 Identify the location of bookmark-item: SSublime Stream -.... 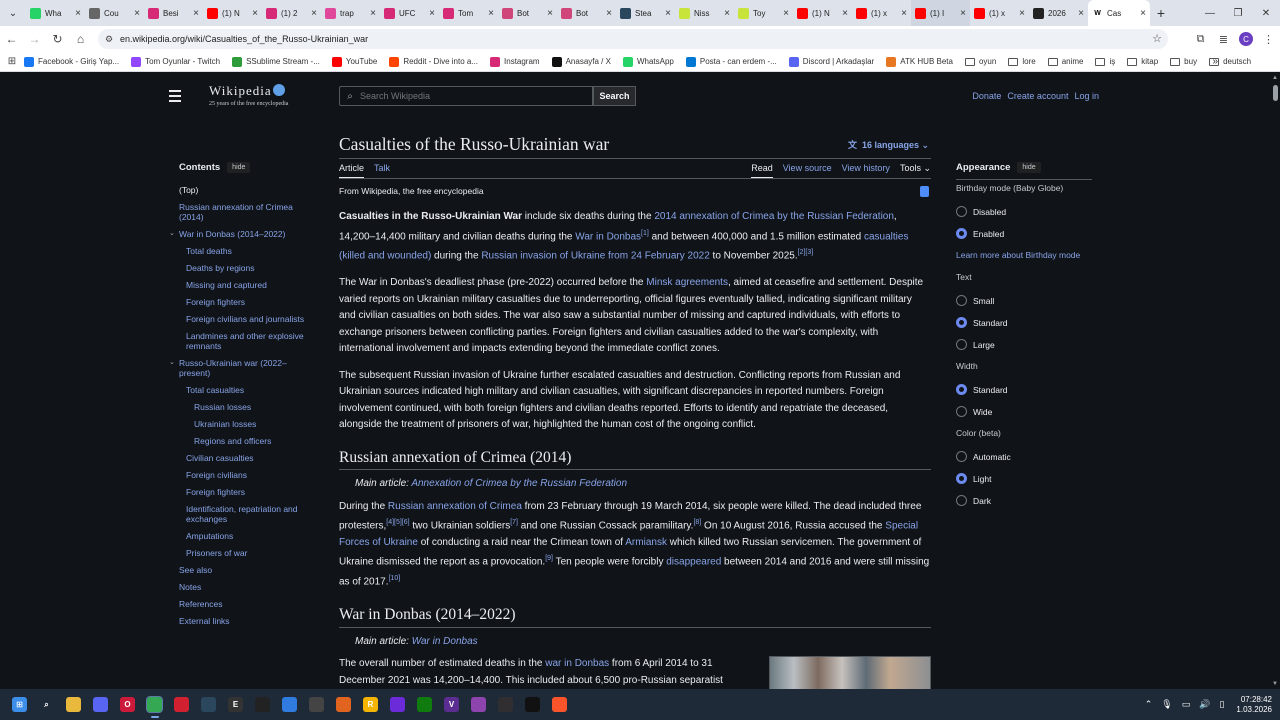
(276, 61).